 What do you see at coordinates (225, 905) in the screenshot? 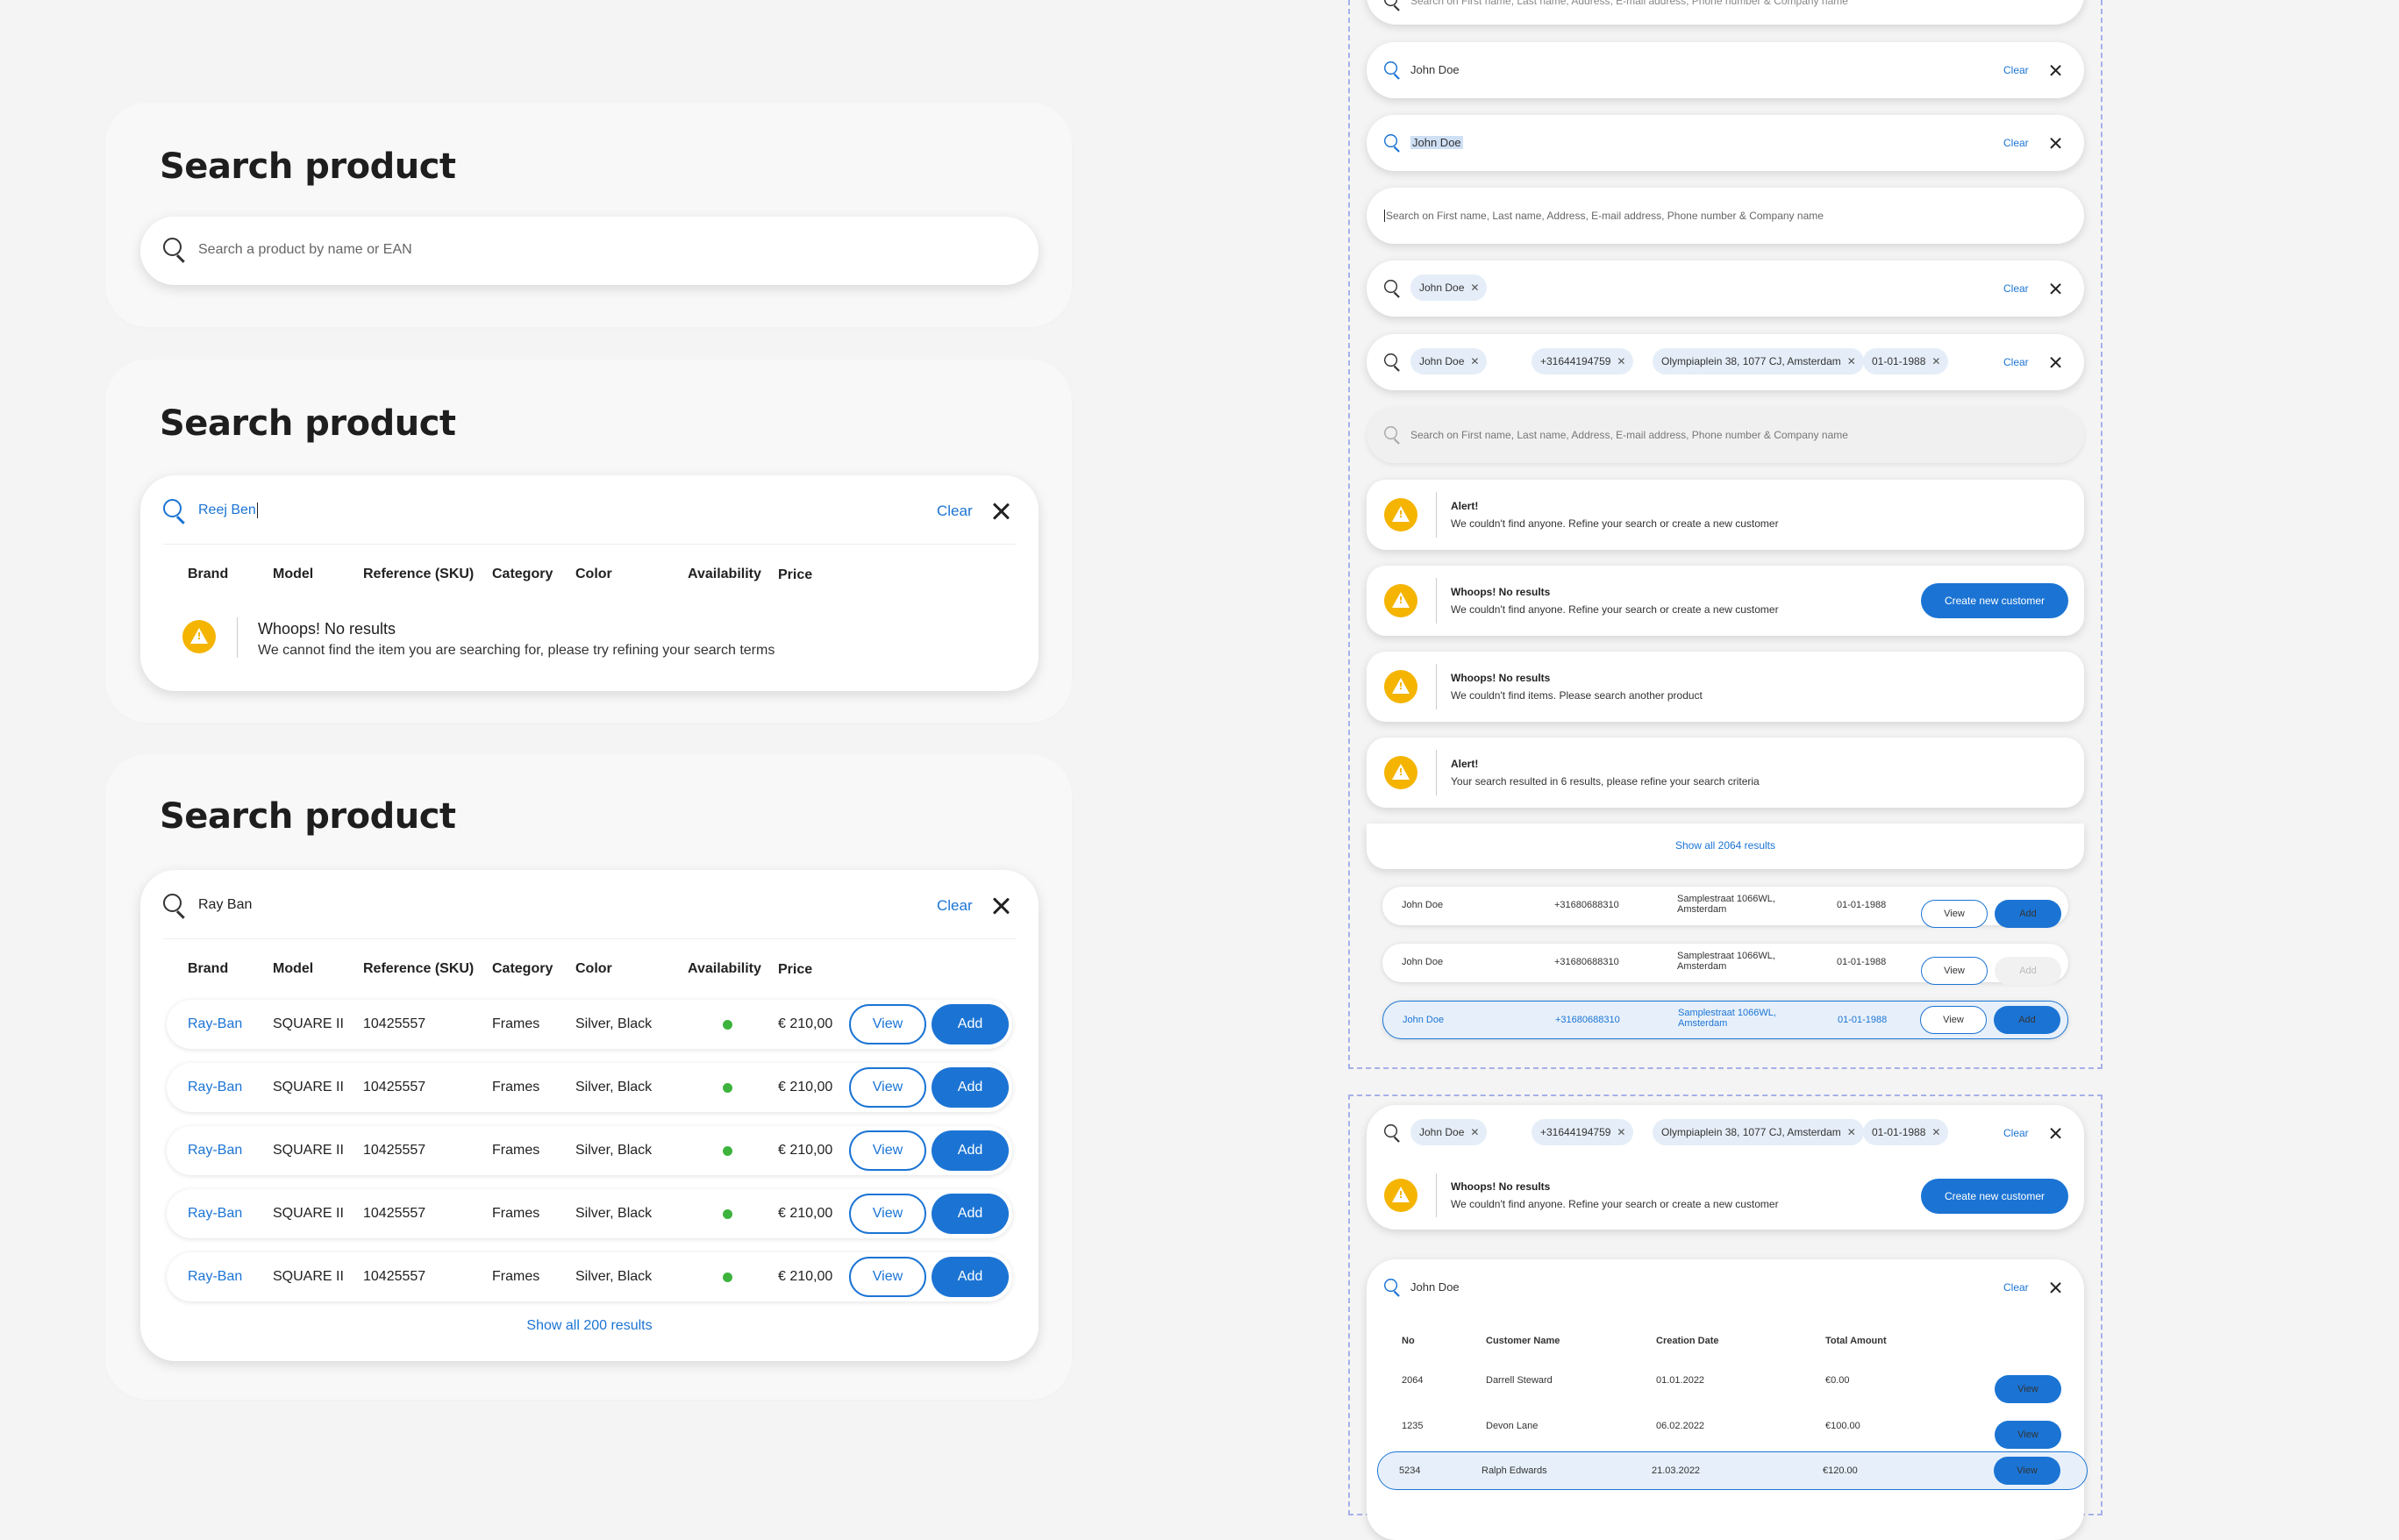
I see `search-input: Ray Ban` at bounding box center [225, 905].